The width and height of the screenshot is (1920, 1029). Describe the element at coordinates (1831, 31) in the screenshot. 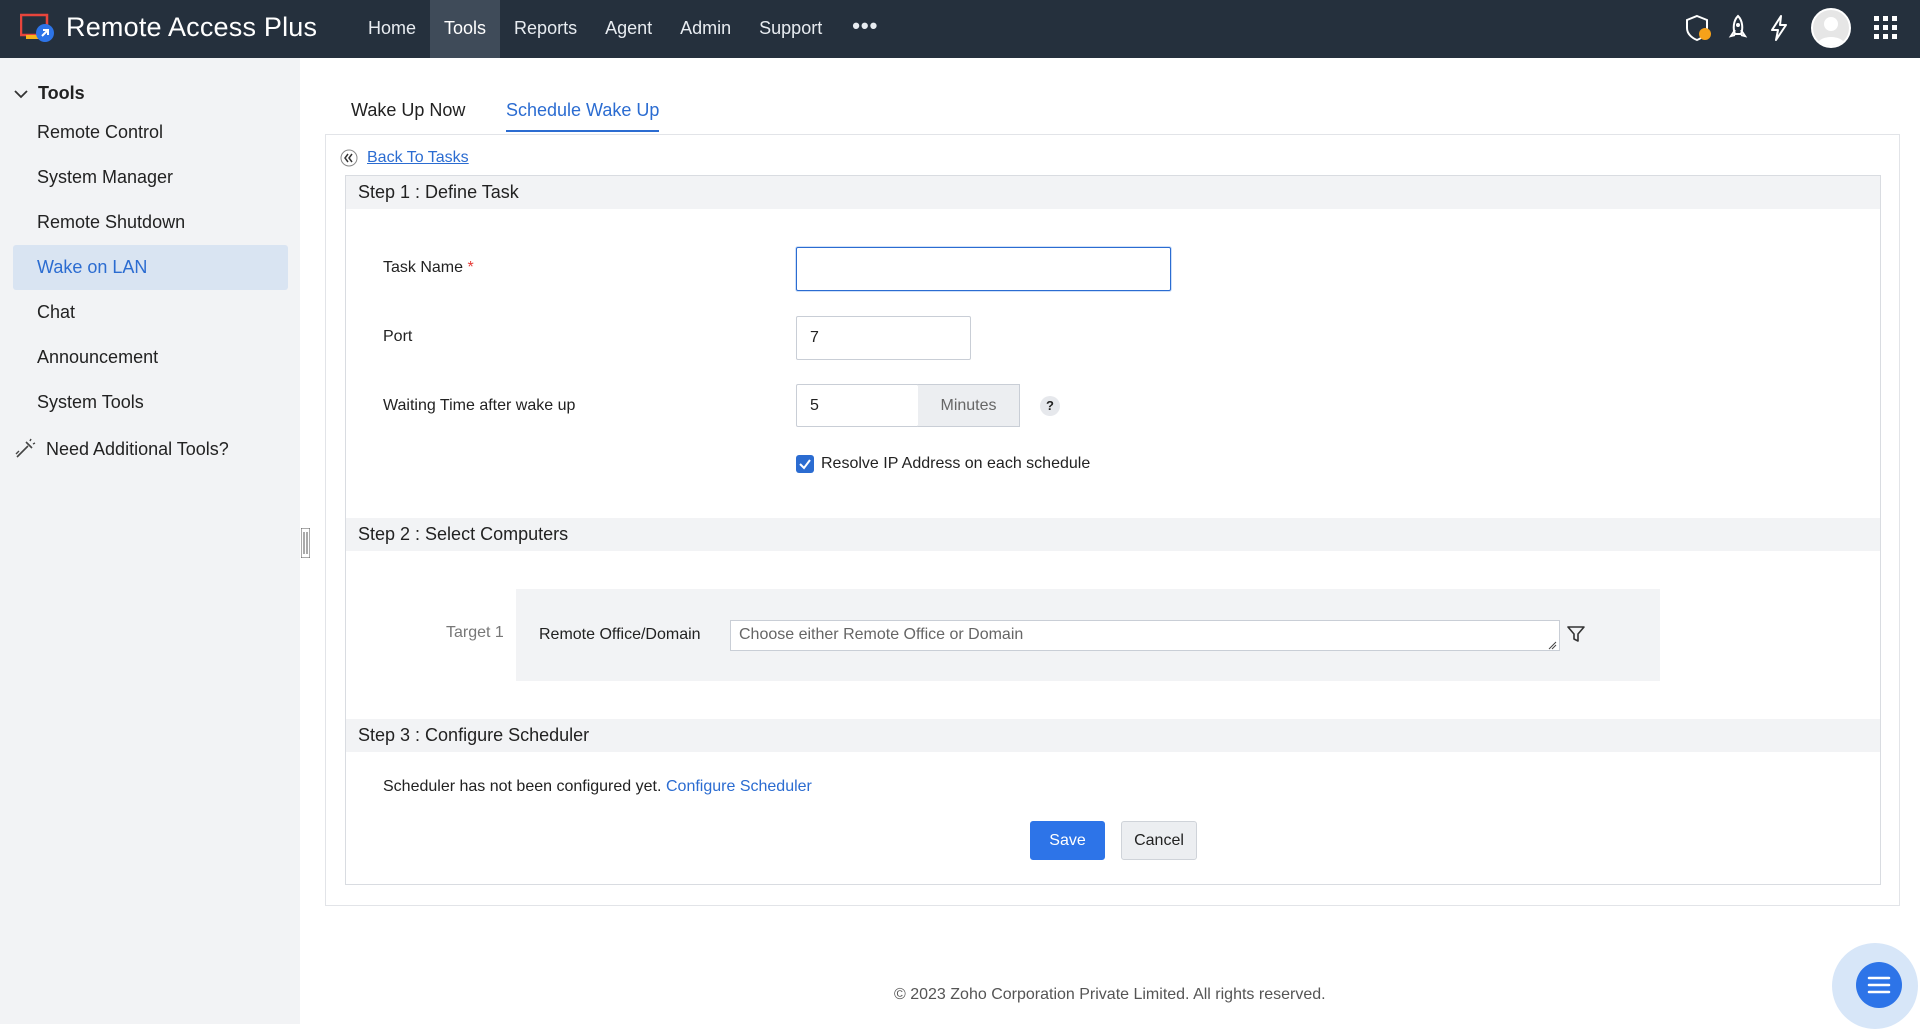

I see `user-icon` at that location.